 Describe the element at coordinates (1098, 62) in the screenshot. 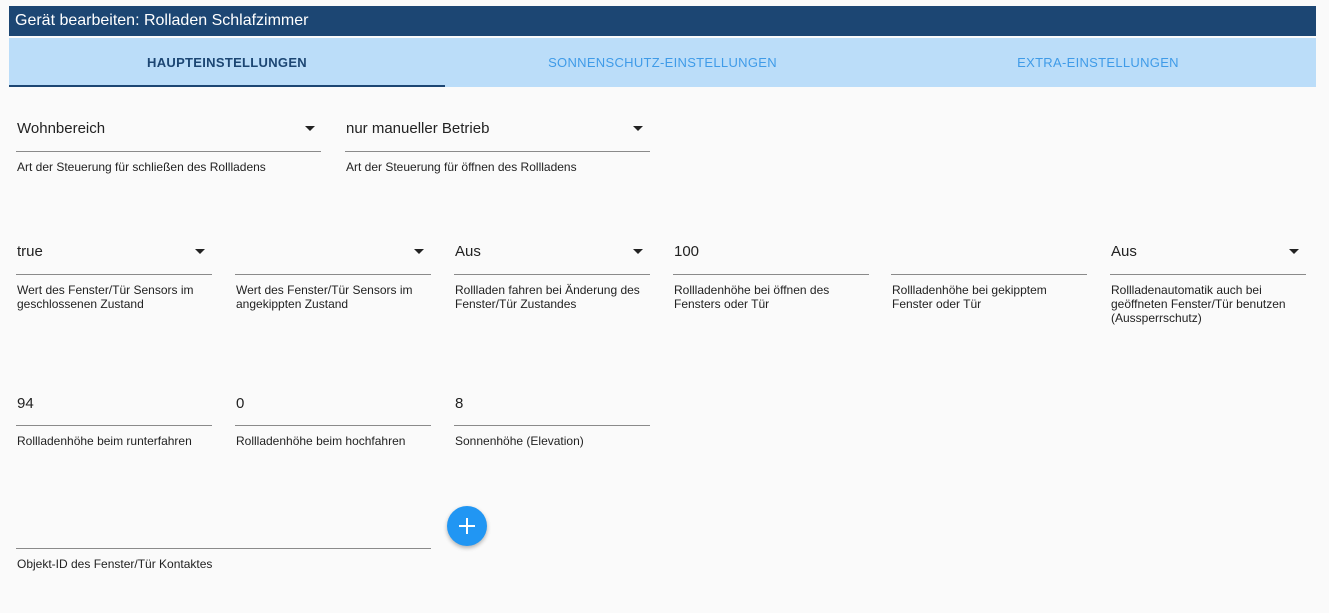

I see `tab-extra-einstellungen: EXTRA-EINSTELLUNGEN` at that location.